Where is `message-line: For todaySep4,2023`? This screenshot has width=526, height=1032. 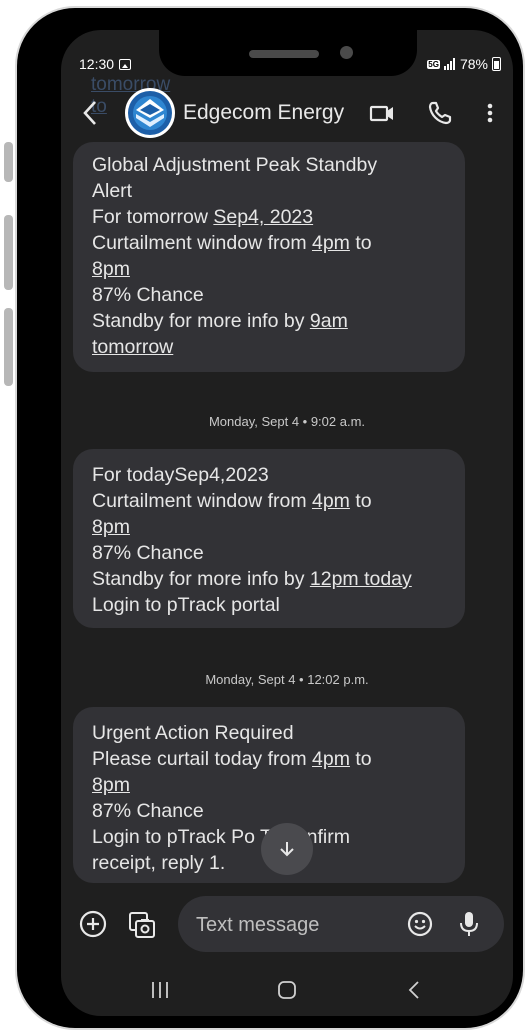
message-line: For todaySep4,2023 is located at coordinates (269, 475).